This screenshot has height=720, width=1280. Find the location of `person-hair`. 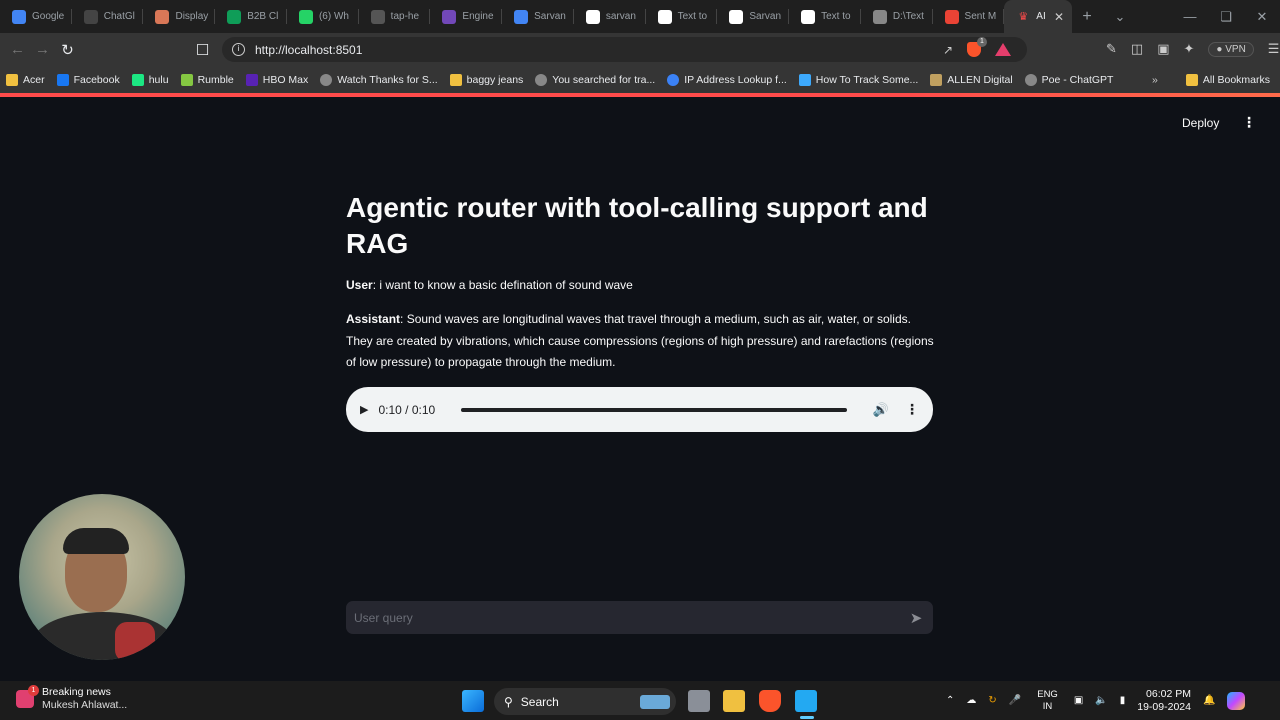

person-hair is located at coordinates (96, 541).